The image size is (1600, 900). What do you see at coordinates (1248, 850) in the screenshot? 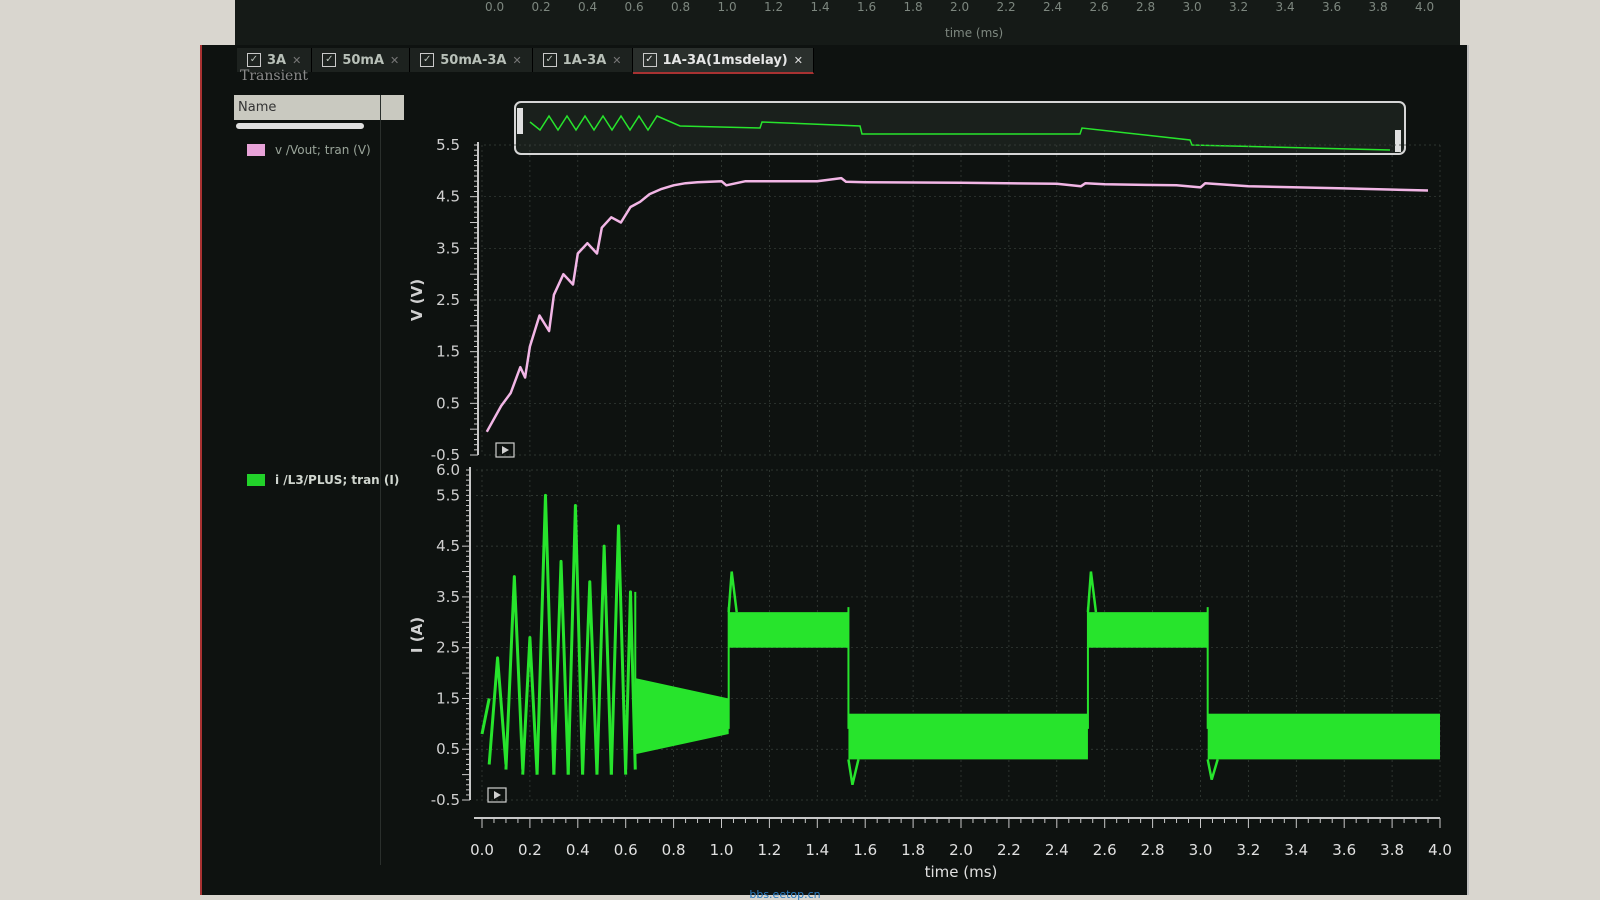
I see `x-tick-label: 3.2` at bounding box center [1248, 850].